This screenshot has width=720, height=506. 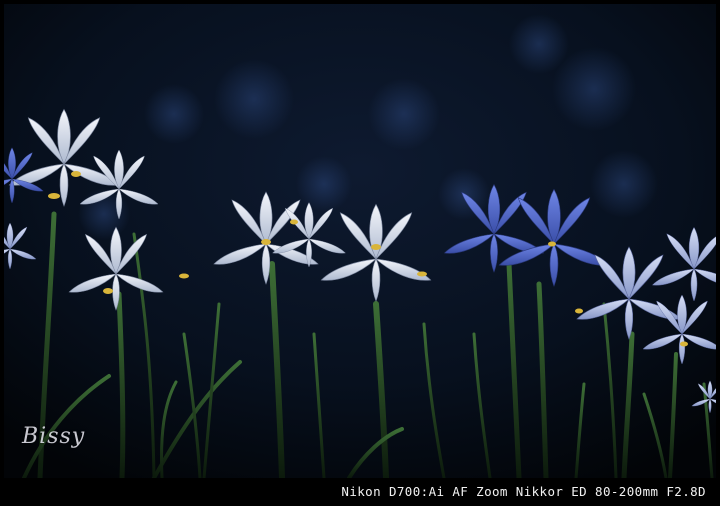 I want to click on photographer-signature: Bissy, so click(x=54, y=436).